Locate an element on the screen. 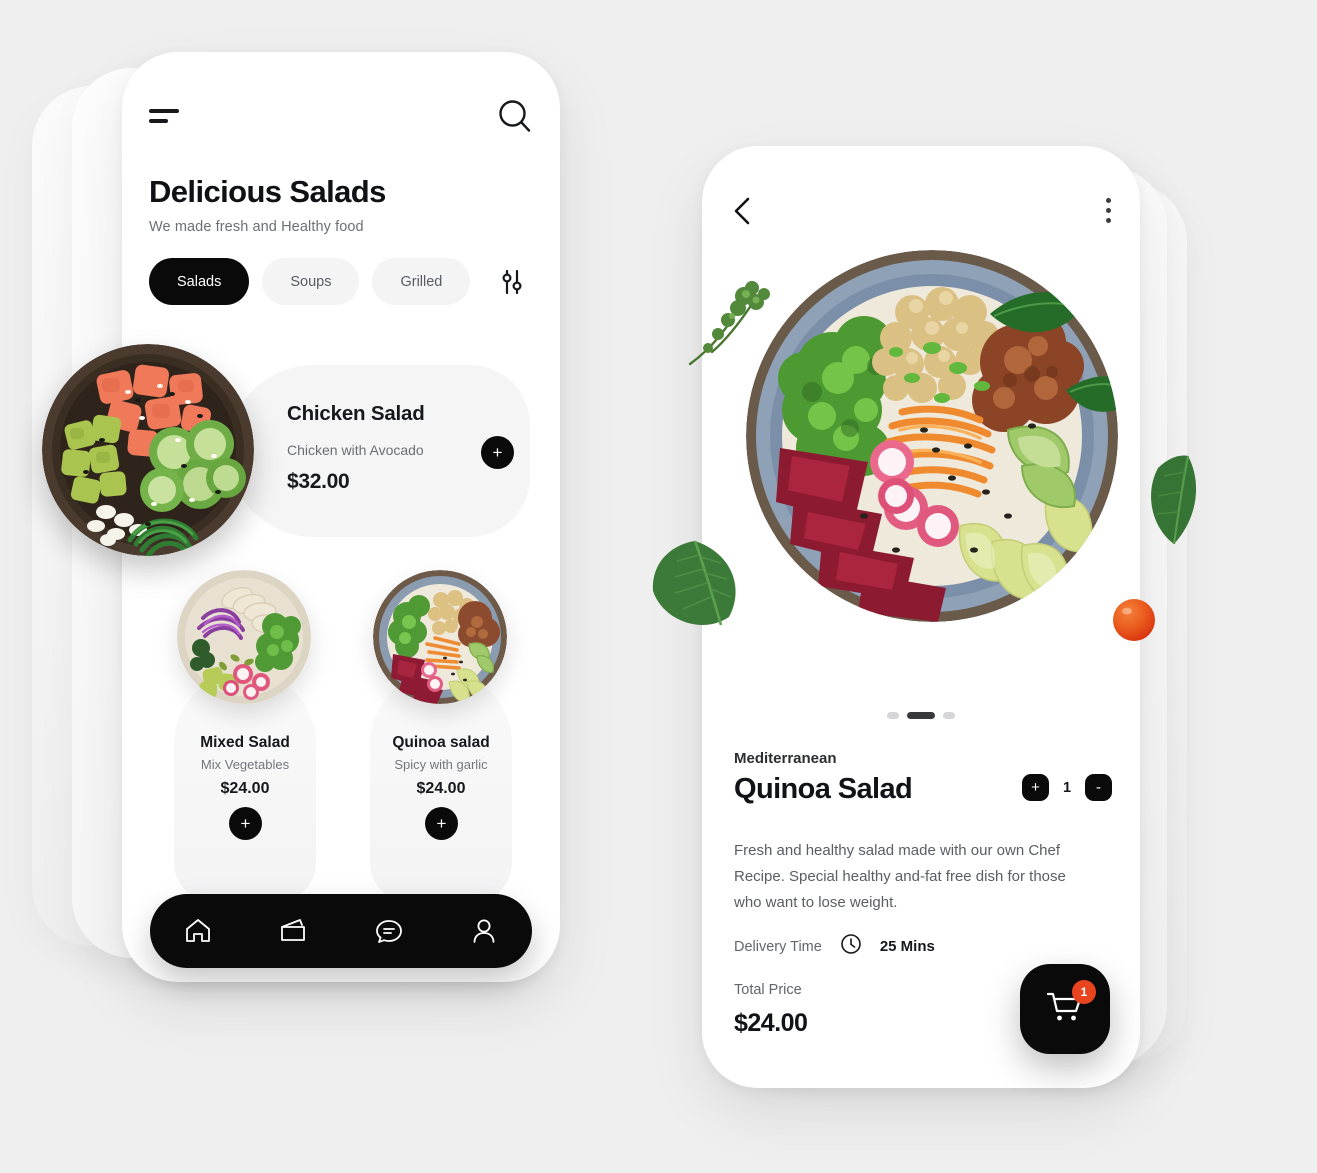 The image size is (1317, 1173). add-to-cart-button: 1 is located at coordinates (1065, 1009).